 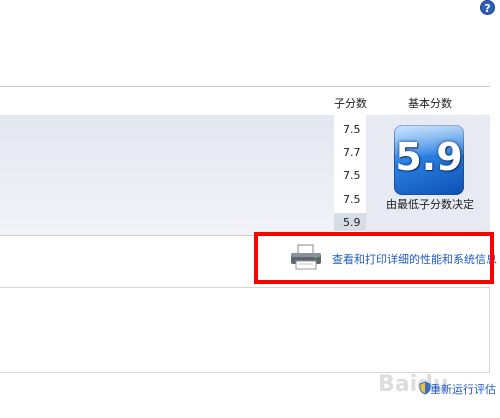 I want to click on basescore-column-header: 基本分数, so click(x=430, y=103).